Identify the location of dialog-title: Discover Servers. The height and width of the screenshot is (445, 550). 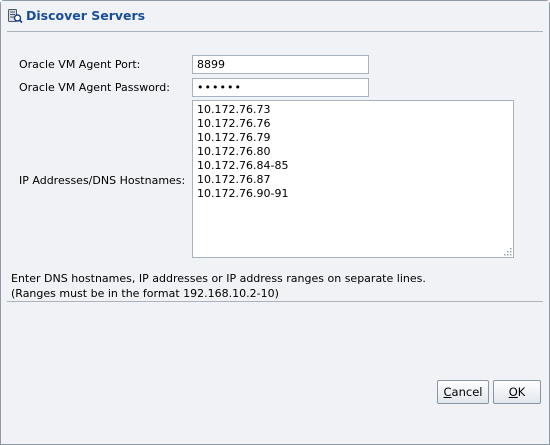
(86, 15).